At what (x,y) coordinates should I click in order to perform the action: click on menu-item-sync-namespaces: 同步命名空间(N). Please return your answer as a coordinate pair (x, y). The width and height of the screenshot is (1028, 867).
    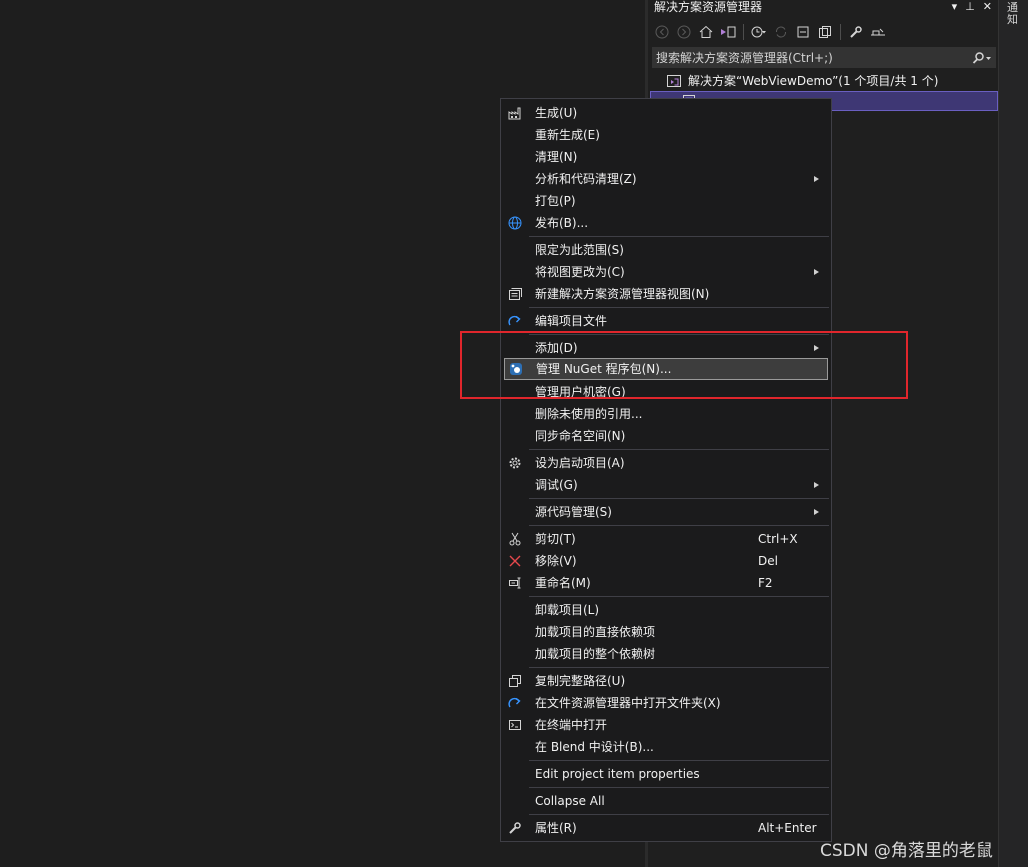
    Looking at the image, I should click on (666, 436).